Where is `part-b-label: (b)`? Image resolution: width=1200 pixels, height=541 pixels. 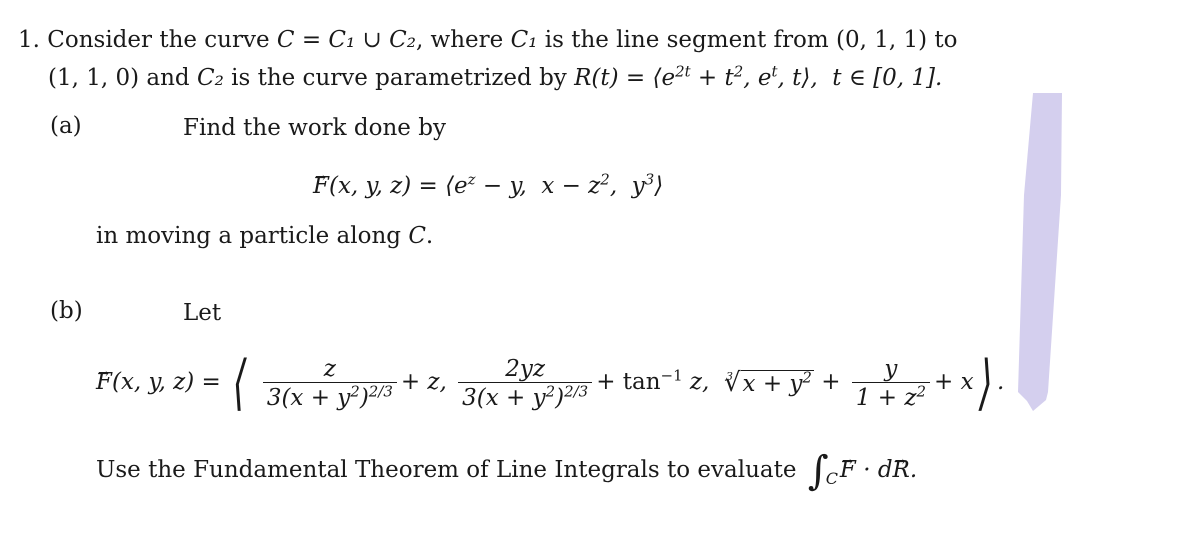 part-b-label: (b) is located at coordinates (66, 311).